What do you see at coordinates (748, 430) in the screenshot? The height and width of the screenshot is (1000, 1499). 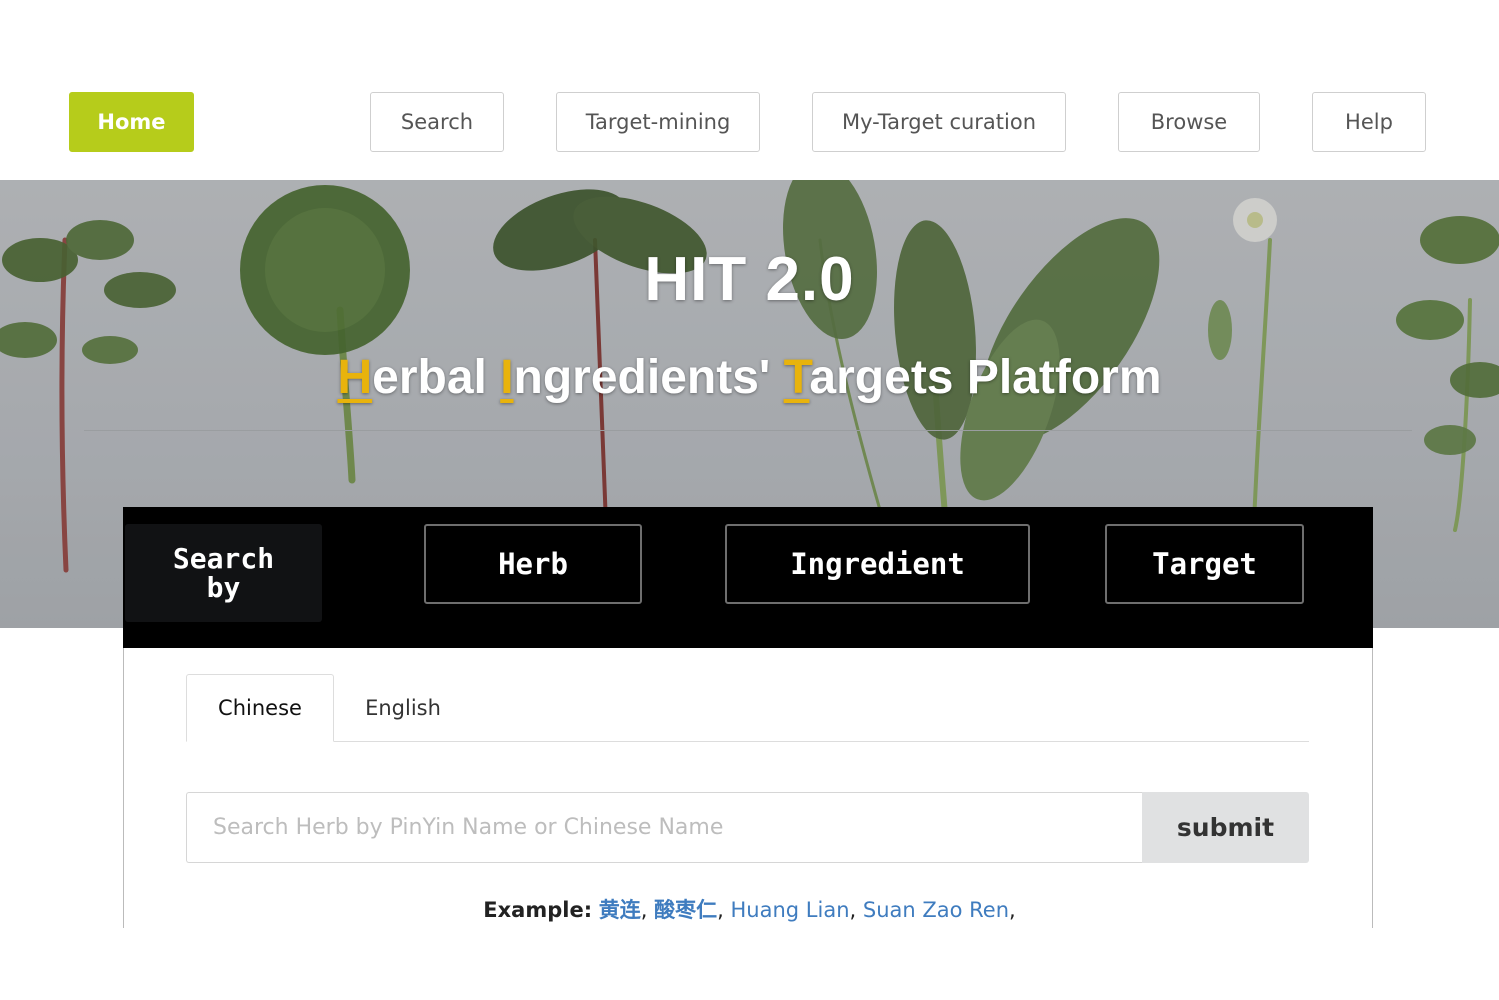 I see `hero-divider` at bounding box center [748, 430].